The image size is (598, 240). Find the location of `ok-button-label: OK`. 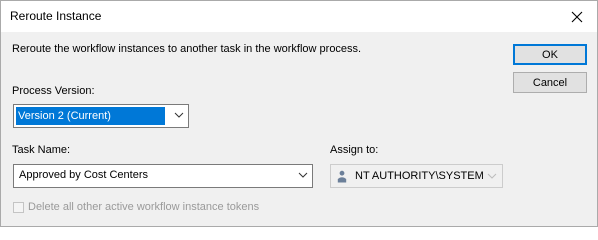

ok-button-label: OK is located at coordinates (550, 54).